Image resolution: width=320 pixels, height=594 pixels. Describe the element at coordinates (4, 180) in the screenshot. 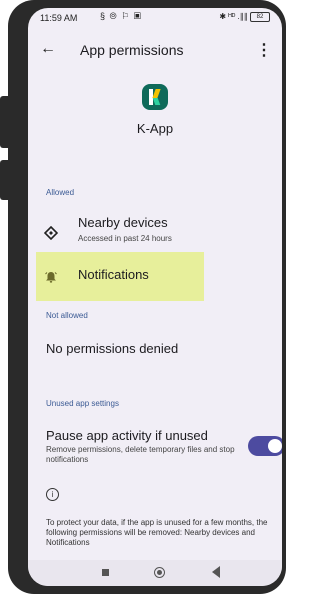

I see `power-button` at that location.